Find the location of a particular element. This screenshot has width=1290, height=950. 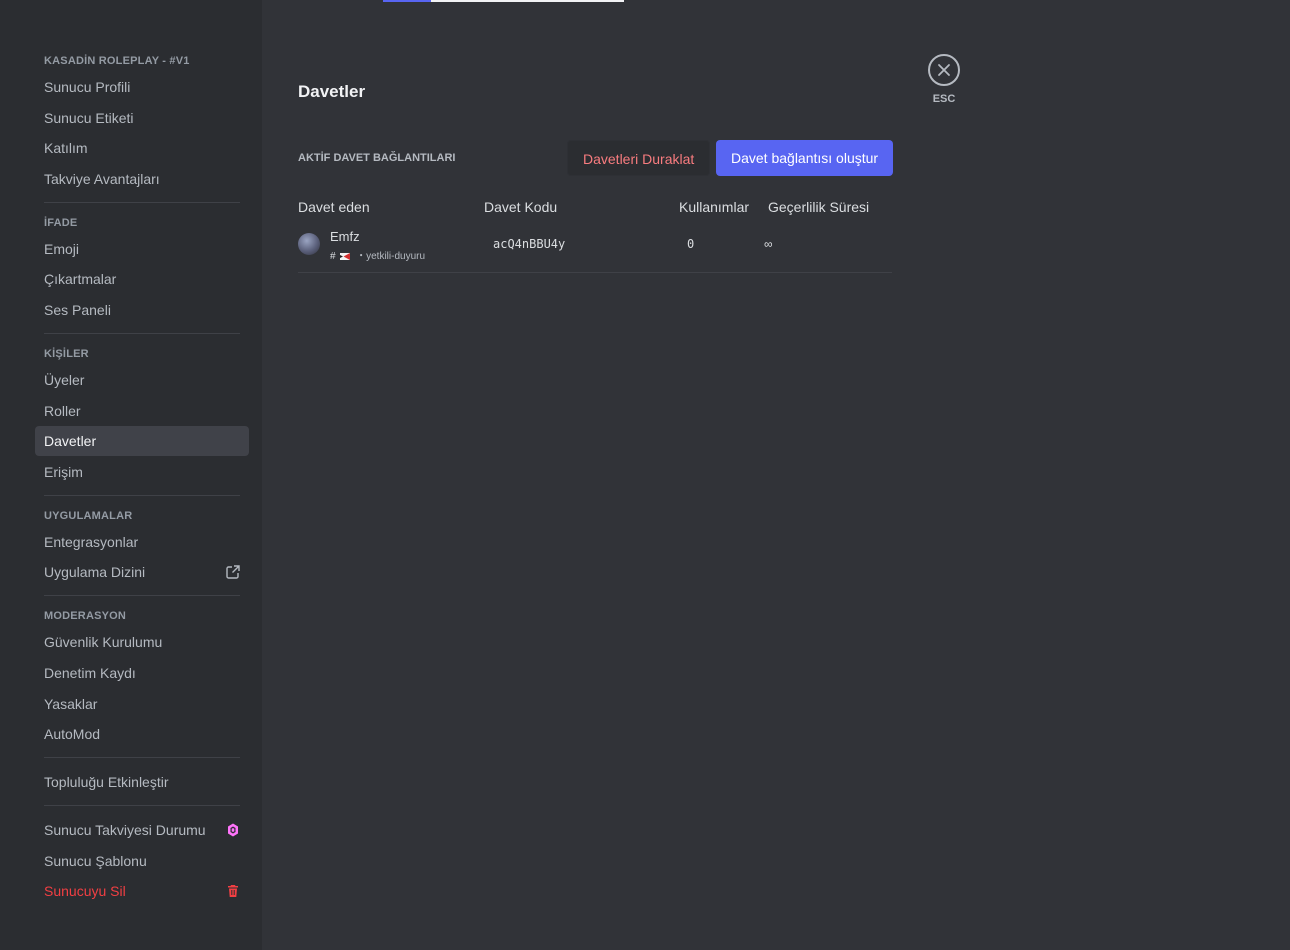

nav-item-soundboard: Ses Paneli is located at coordinates (142, 310).